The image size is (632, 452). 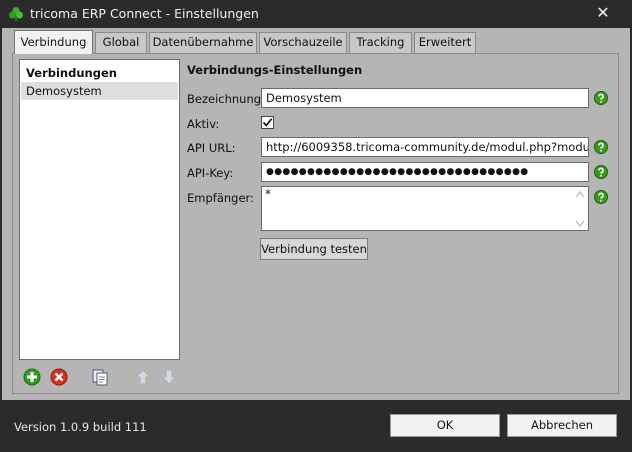 I want to click on scroll-arrows-icon, so click(x=580, y=209).